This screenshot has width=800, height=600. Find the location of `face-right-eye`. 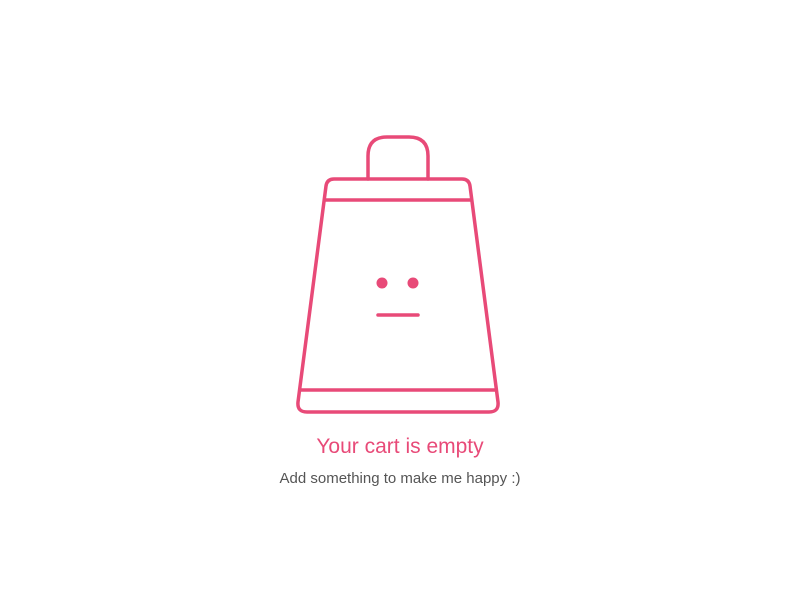

face-right-eye is located at coordinates (413, 283).